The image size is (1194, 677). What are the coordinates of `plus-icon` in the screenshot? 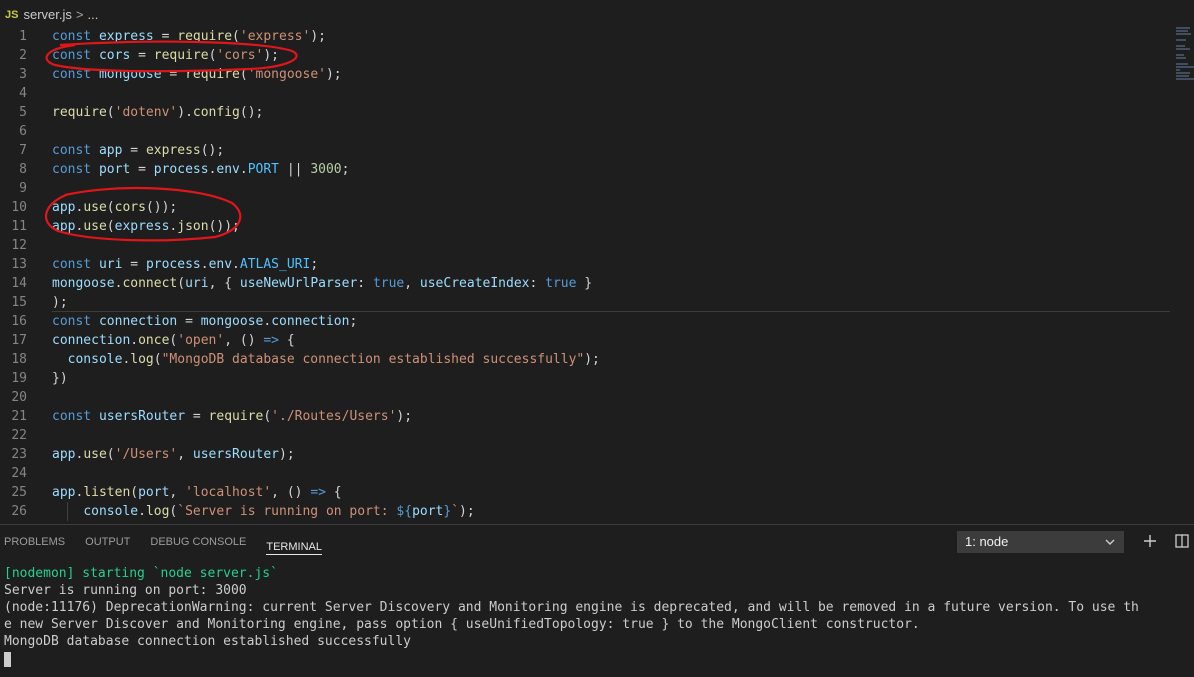 It's located at (1150, 541).